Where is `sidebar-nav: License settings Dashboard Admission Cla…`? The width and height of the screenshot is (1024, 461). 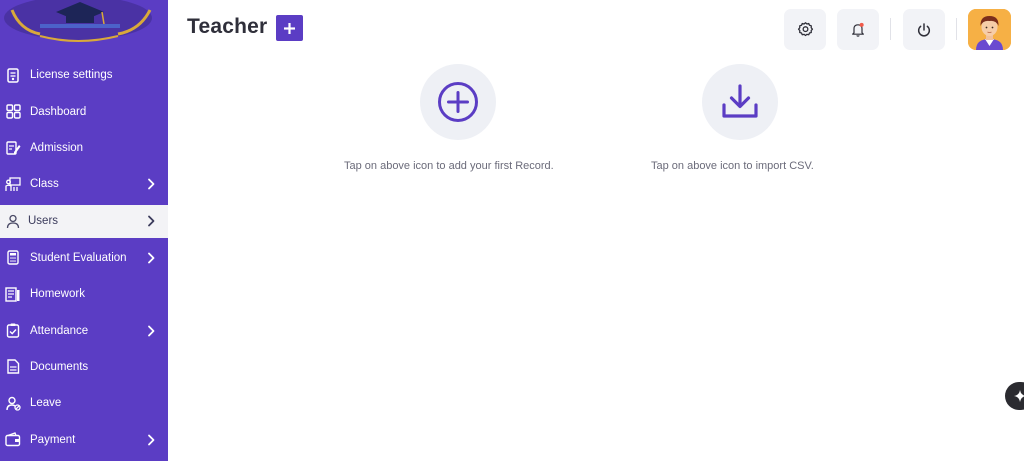 sidebar-nav: License settings Dashboard Admission Cla… is located at coordinates (84, 257).